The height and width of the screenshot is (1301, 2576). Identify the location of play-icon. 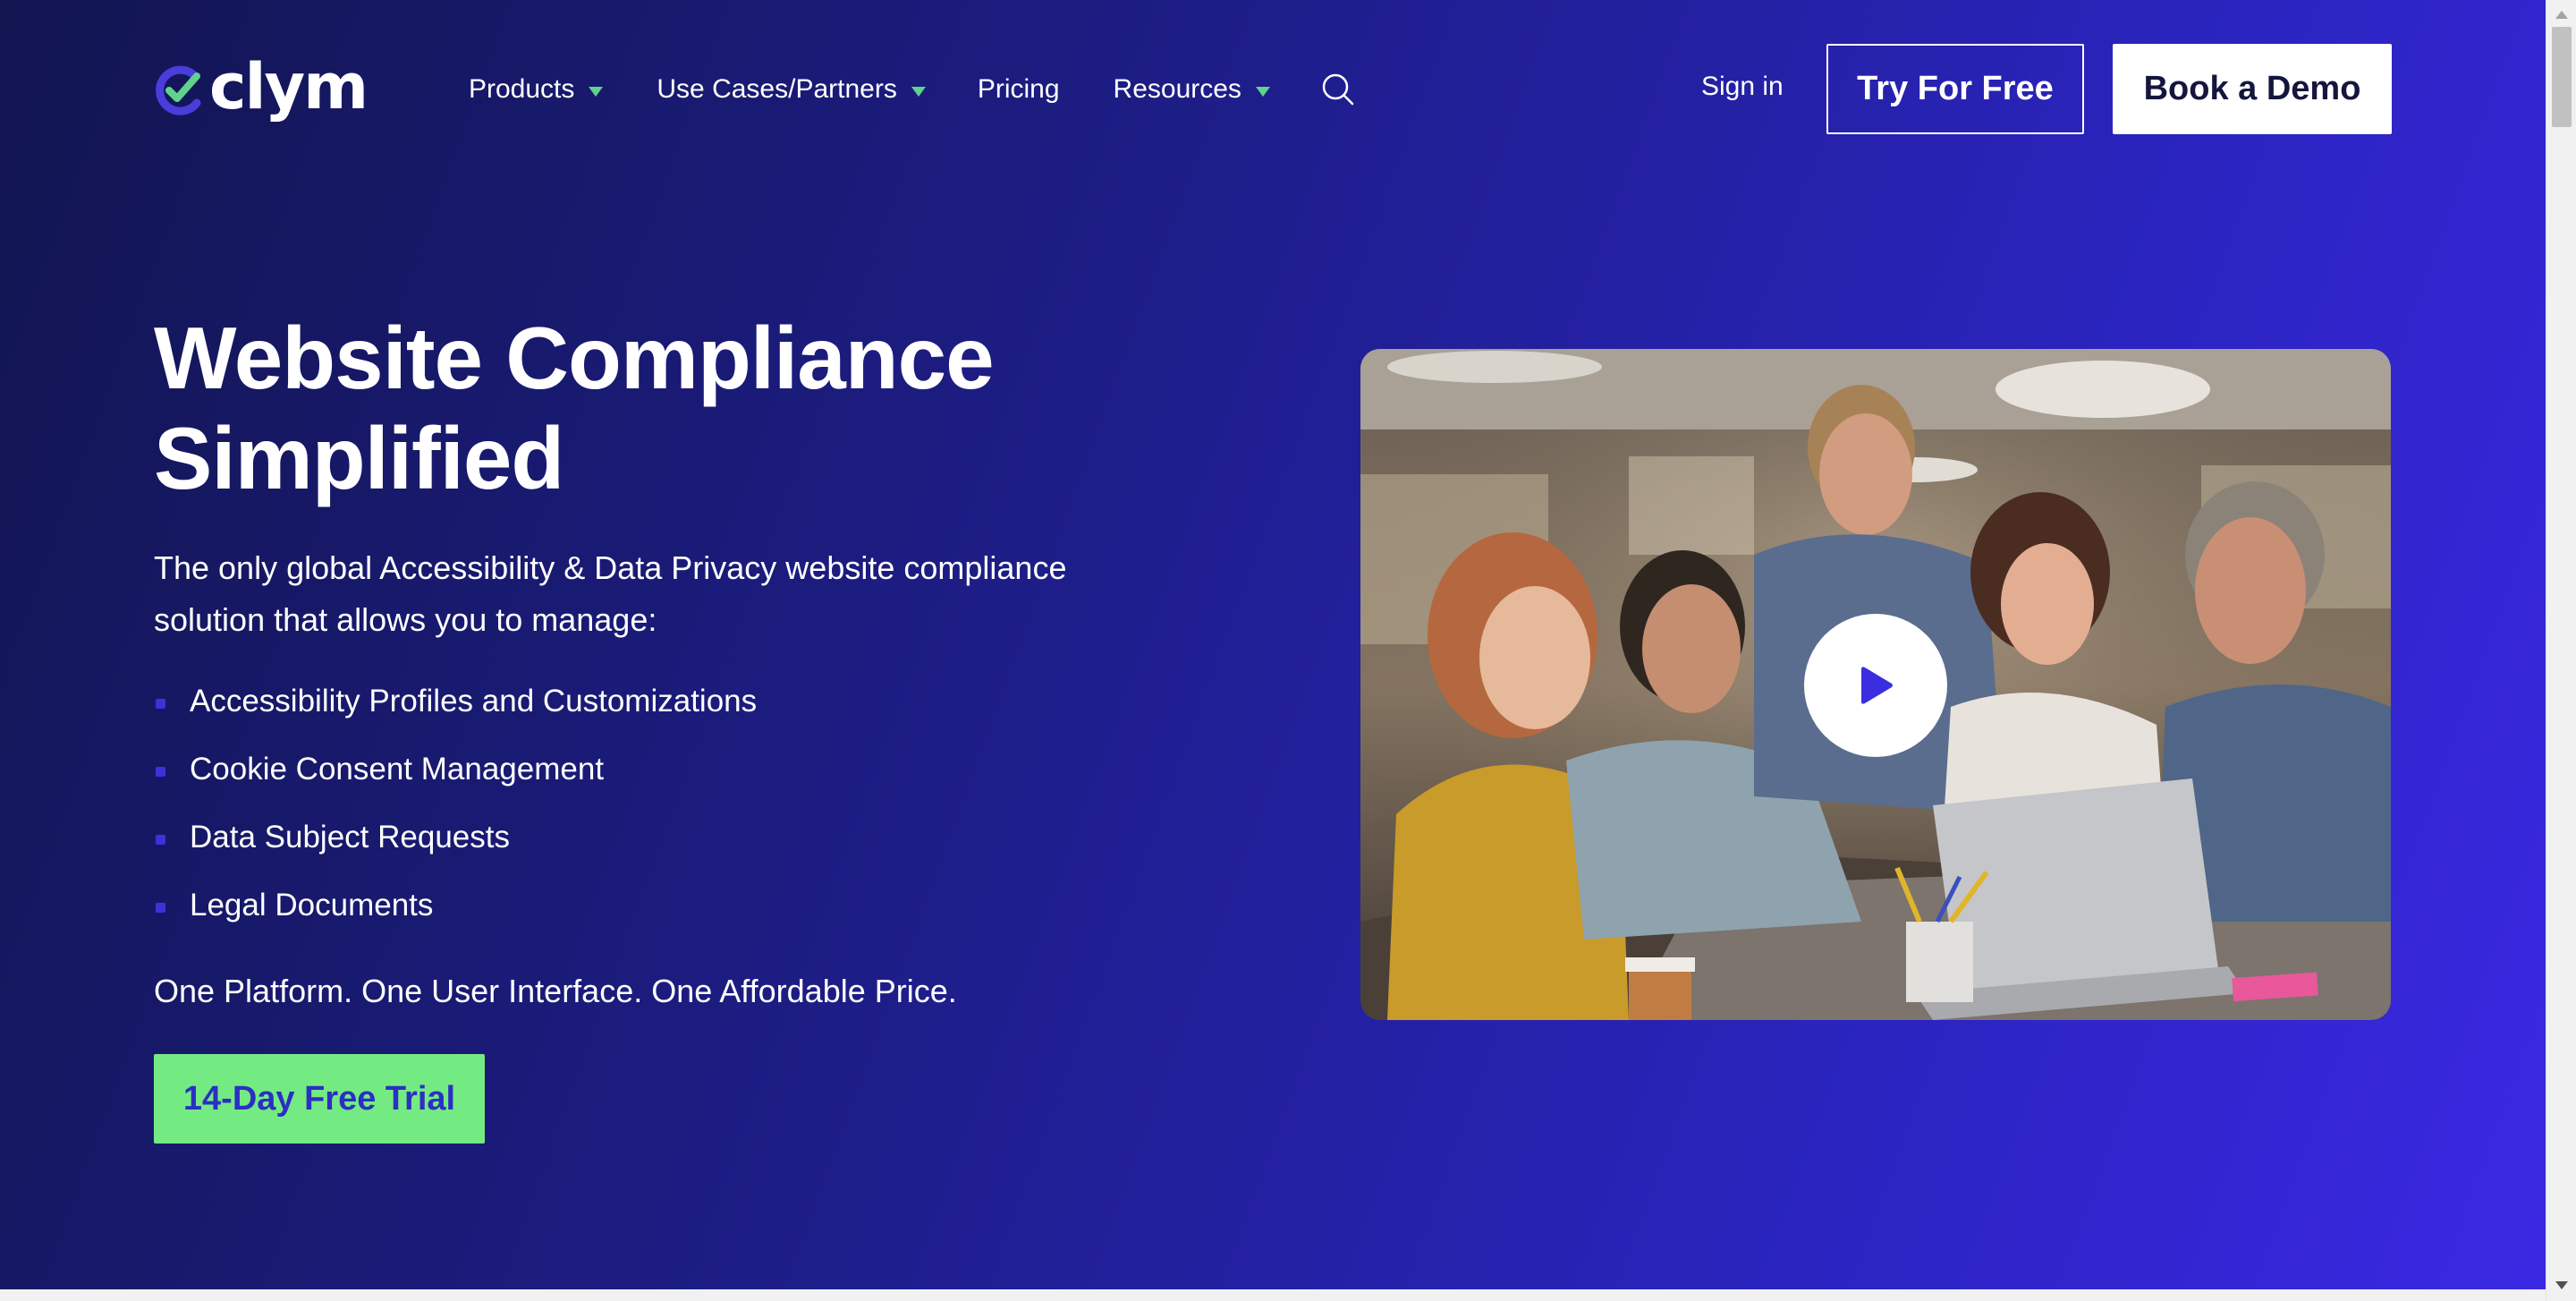
(1877, 685).